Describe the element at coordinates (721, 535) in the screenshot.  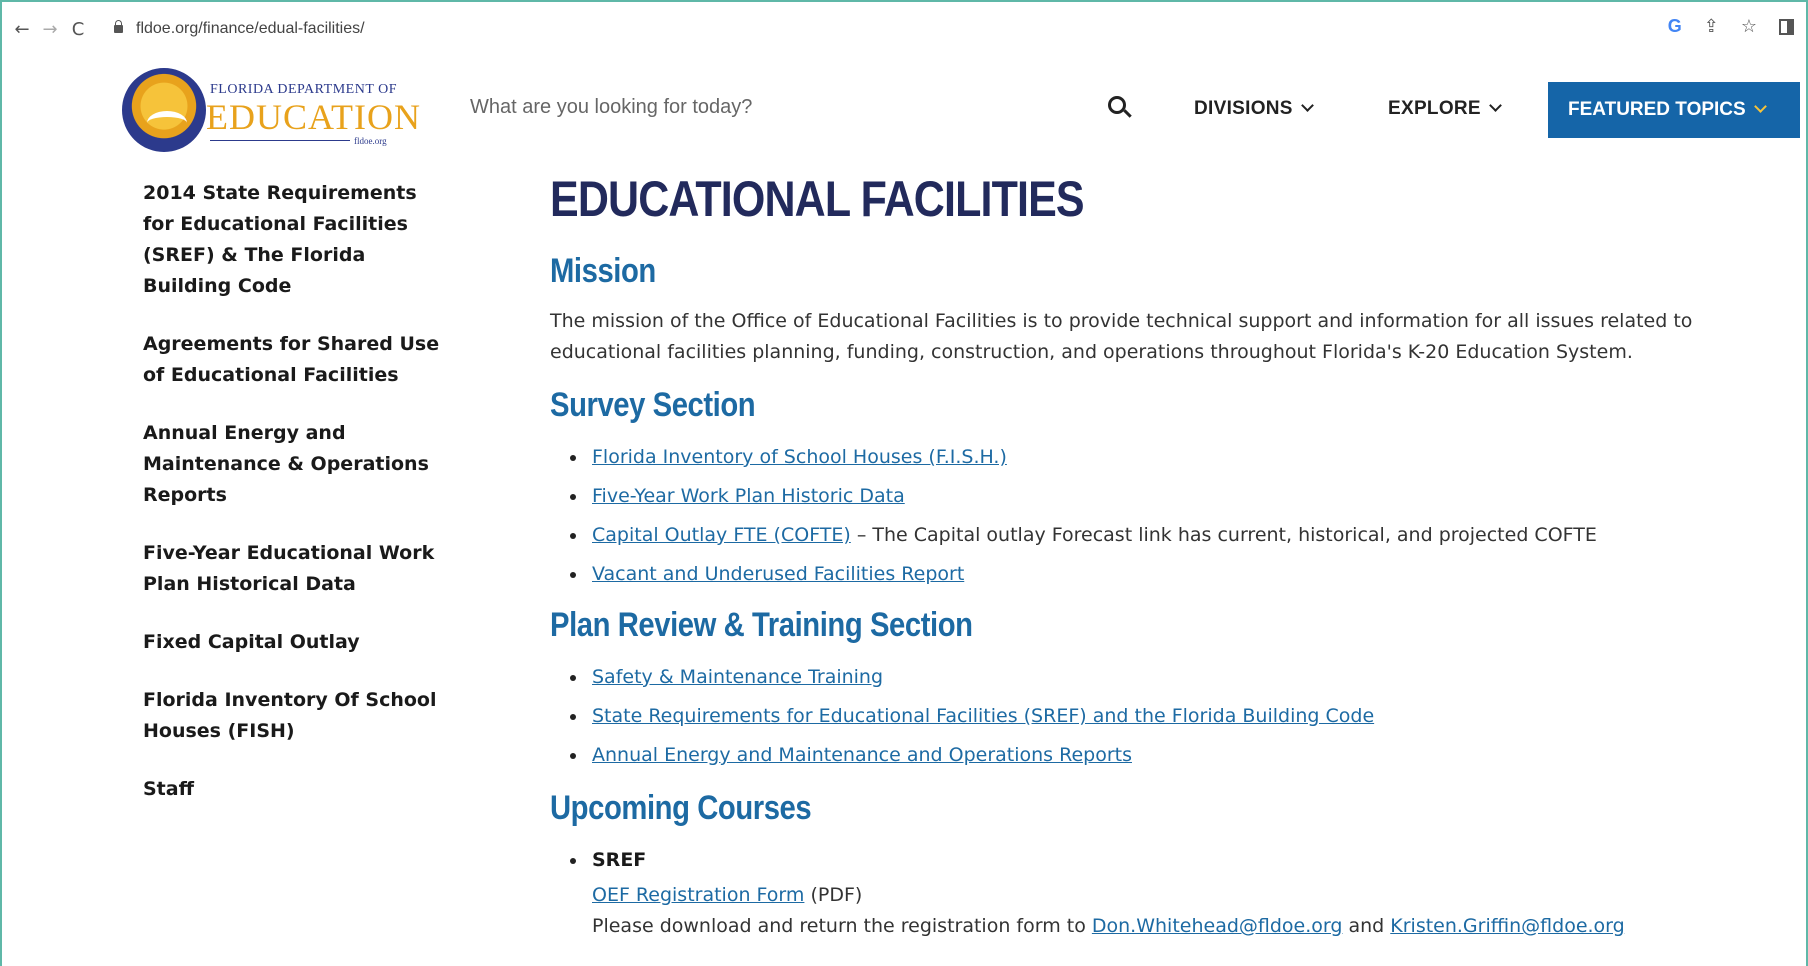
I see `cofte-link: Capital Outlay FTE (COFTE)` at that location.